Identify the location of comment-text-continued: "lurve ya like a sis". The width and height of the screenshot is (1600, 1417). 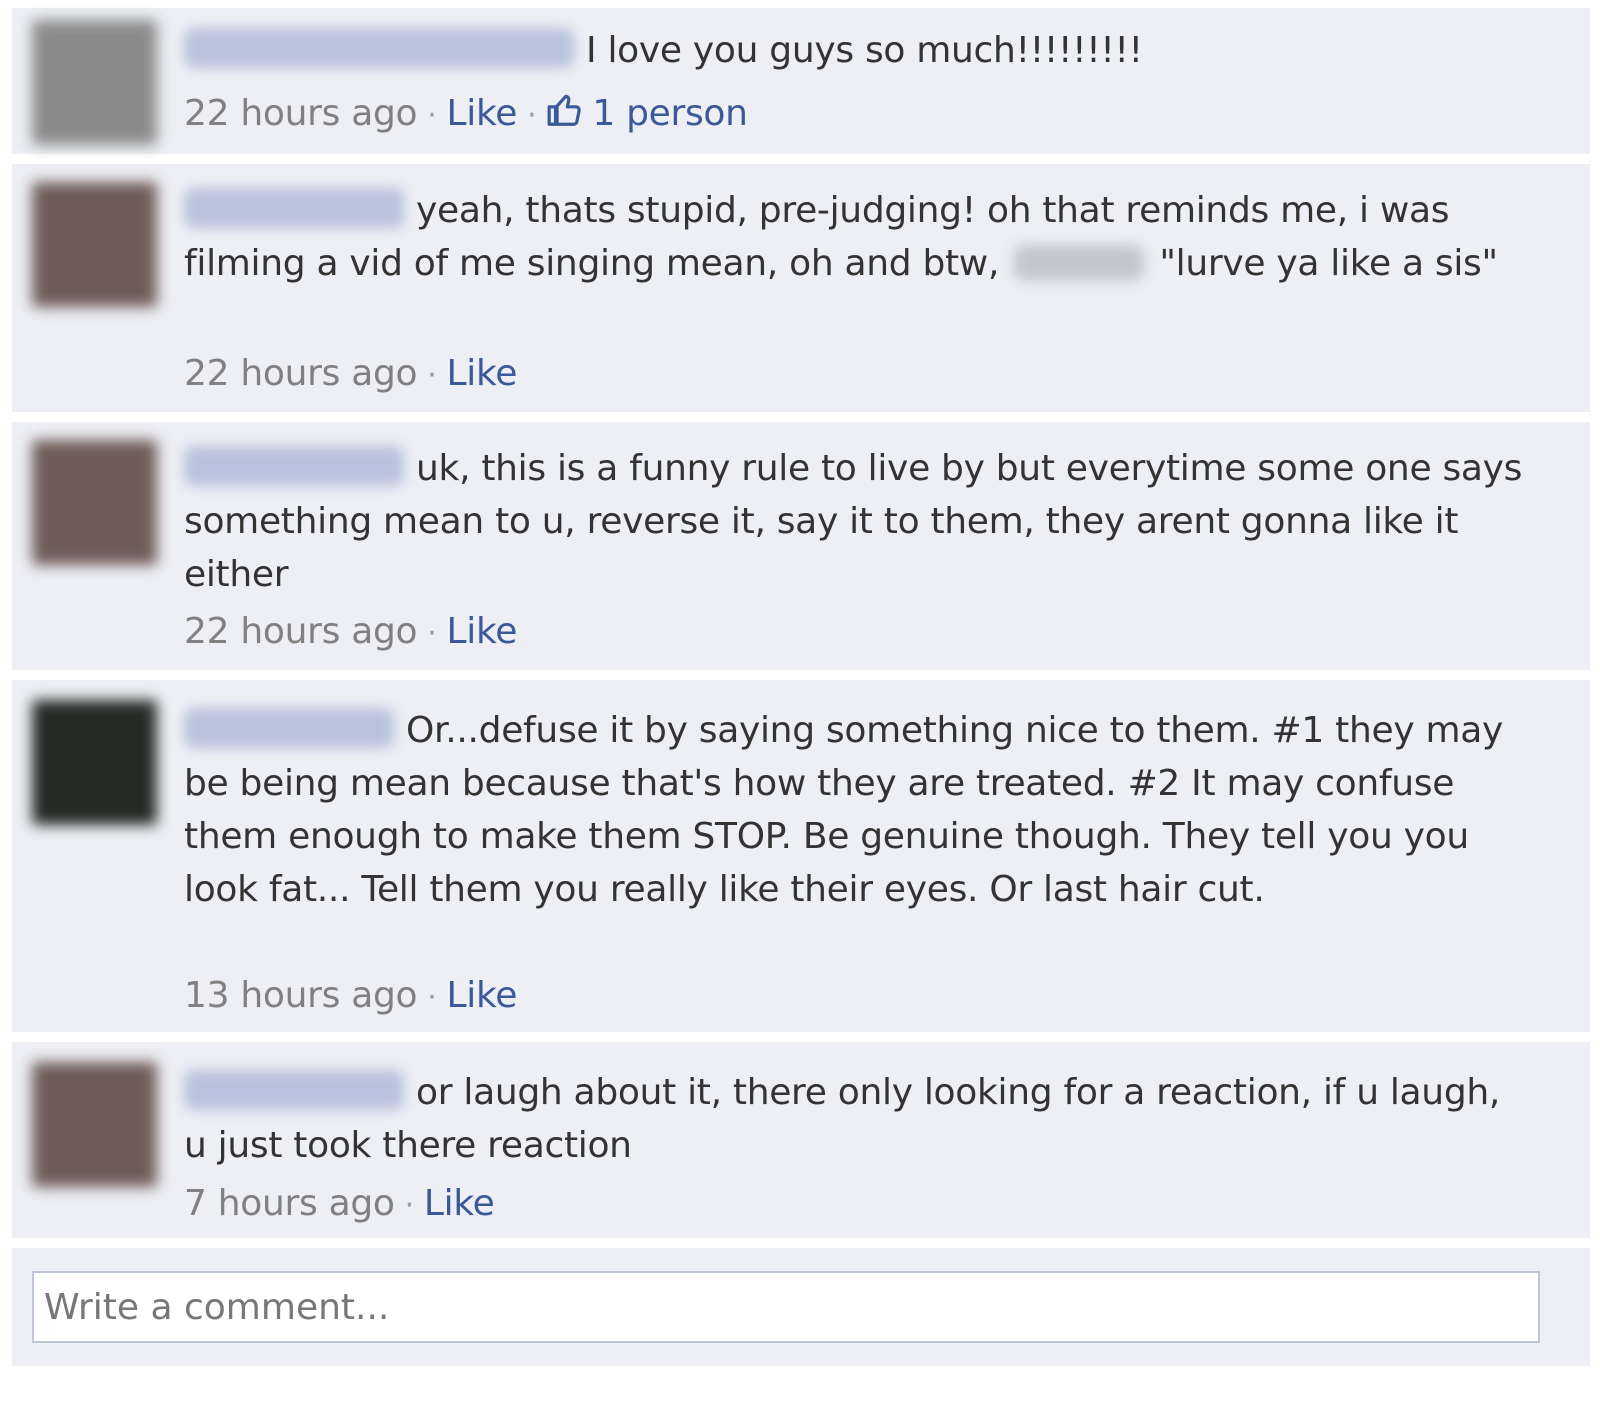
(1328, 263).